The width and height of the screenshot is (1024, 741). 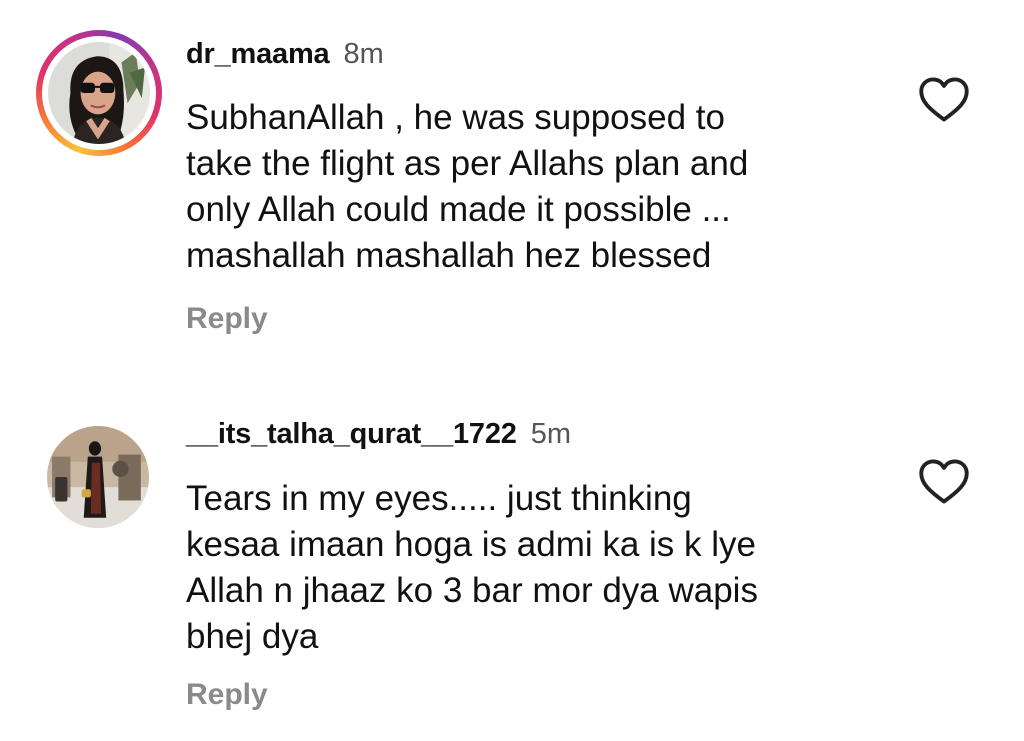 I want to click on comment-username: dr_maama, so click(x=258, y=54).